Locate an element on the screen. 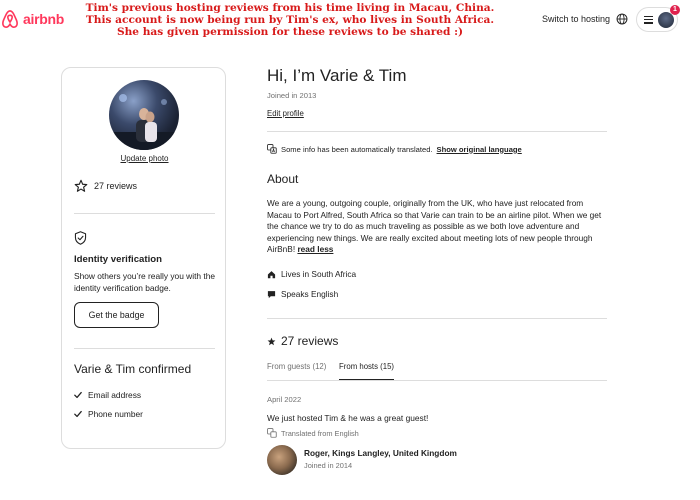 The height and width of the screenshot is (500, 700). reviewer-joined: Joined in 2014 is located at coordinates (328, 465).